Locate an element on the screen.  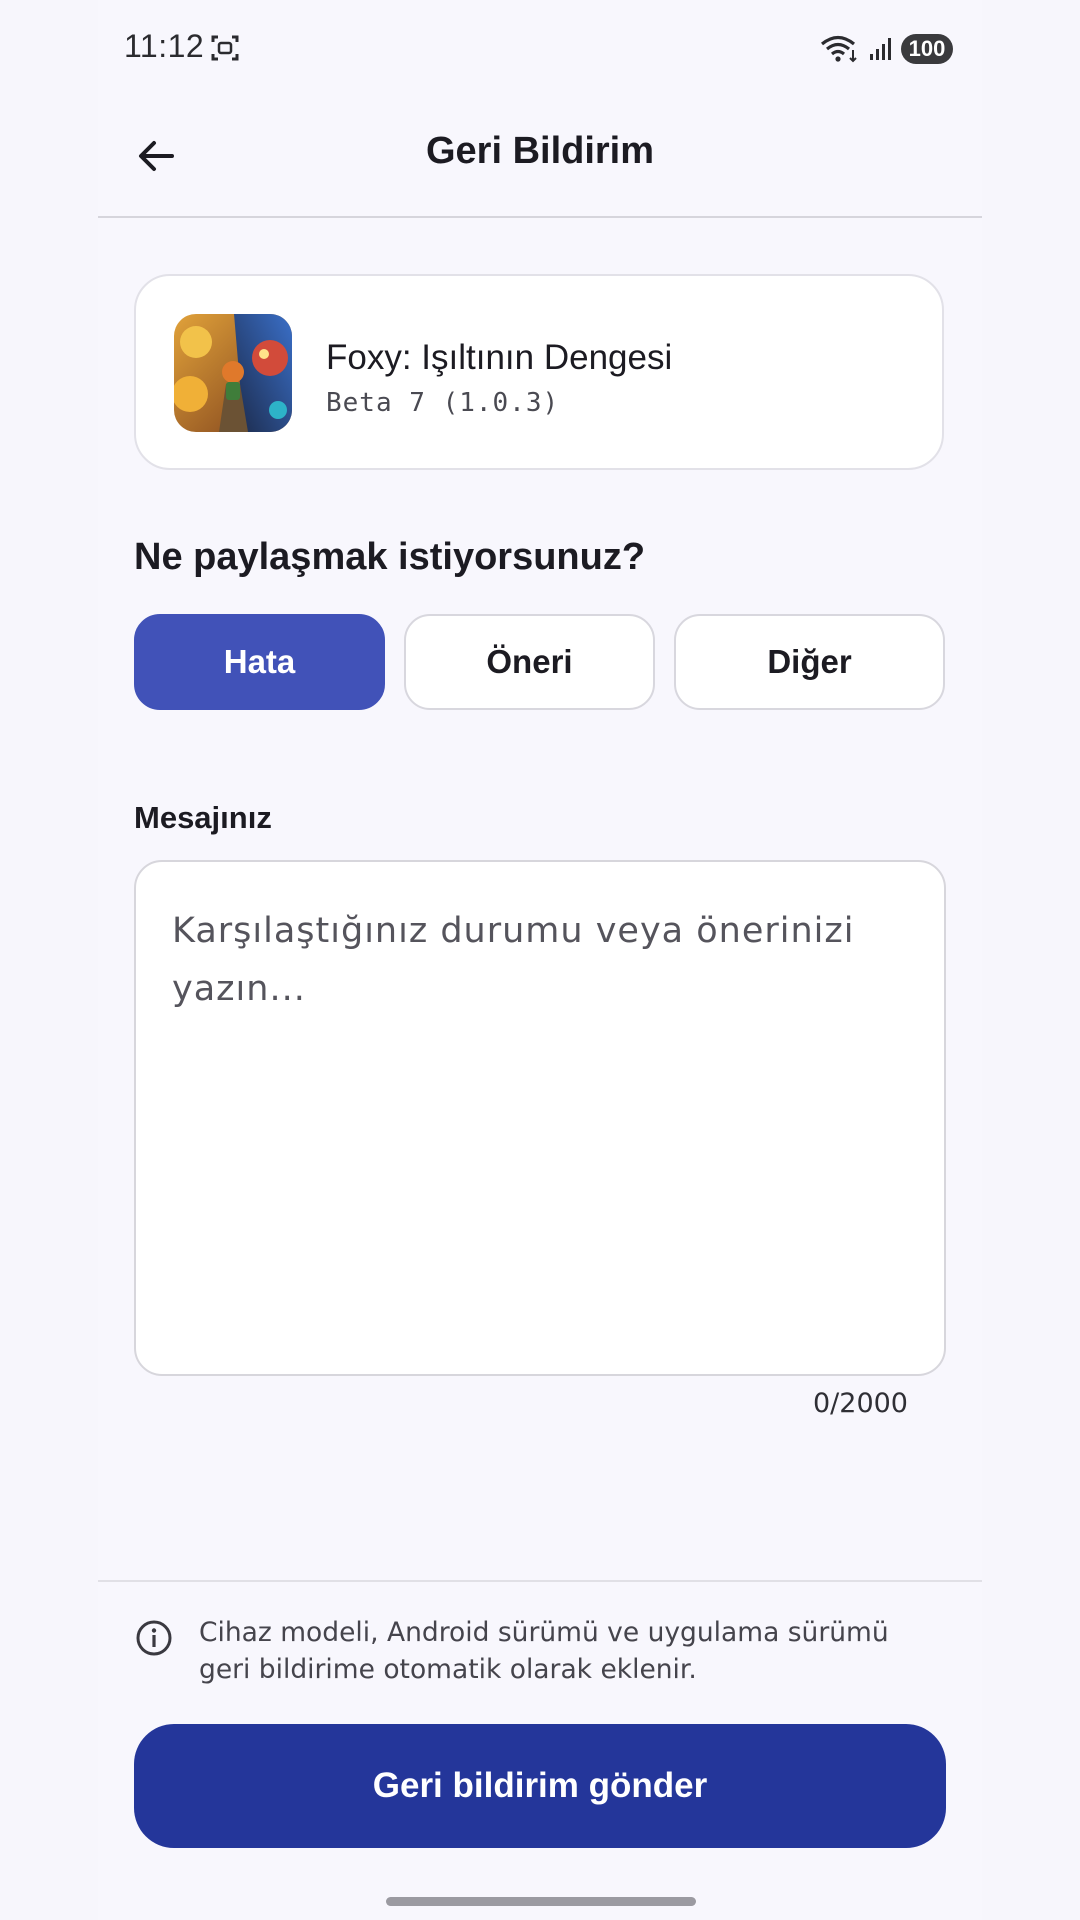
chip-oneri: Öneri is located at coordinates (529, 662).